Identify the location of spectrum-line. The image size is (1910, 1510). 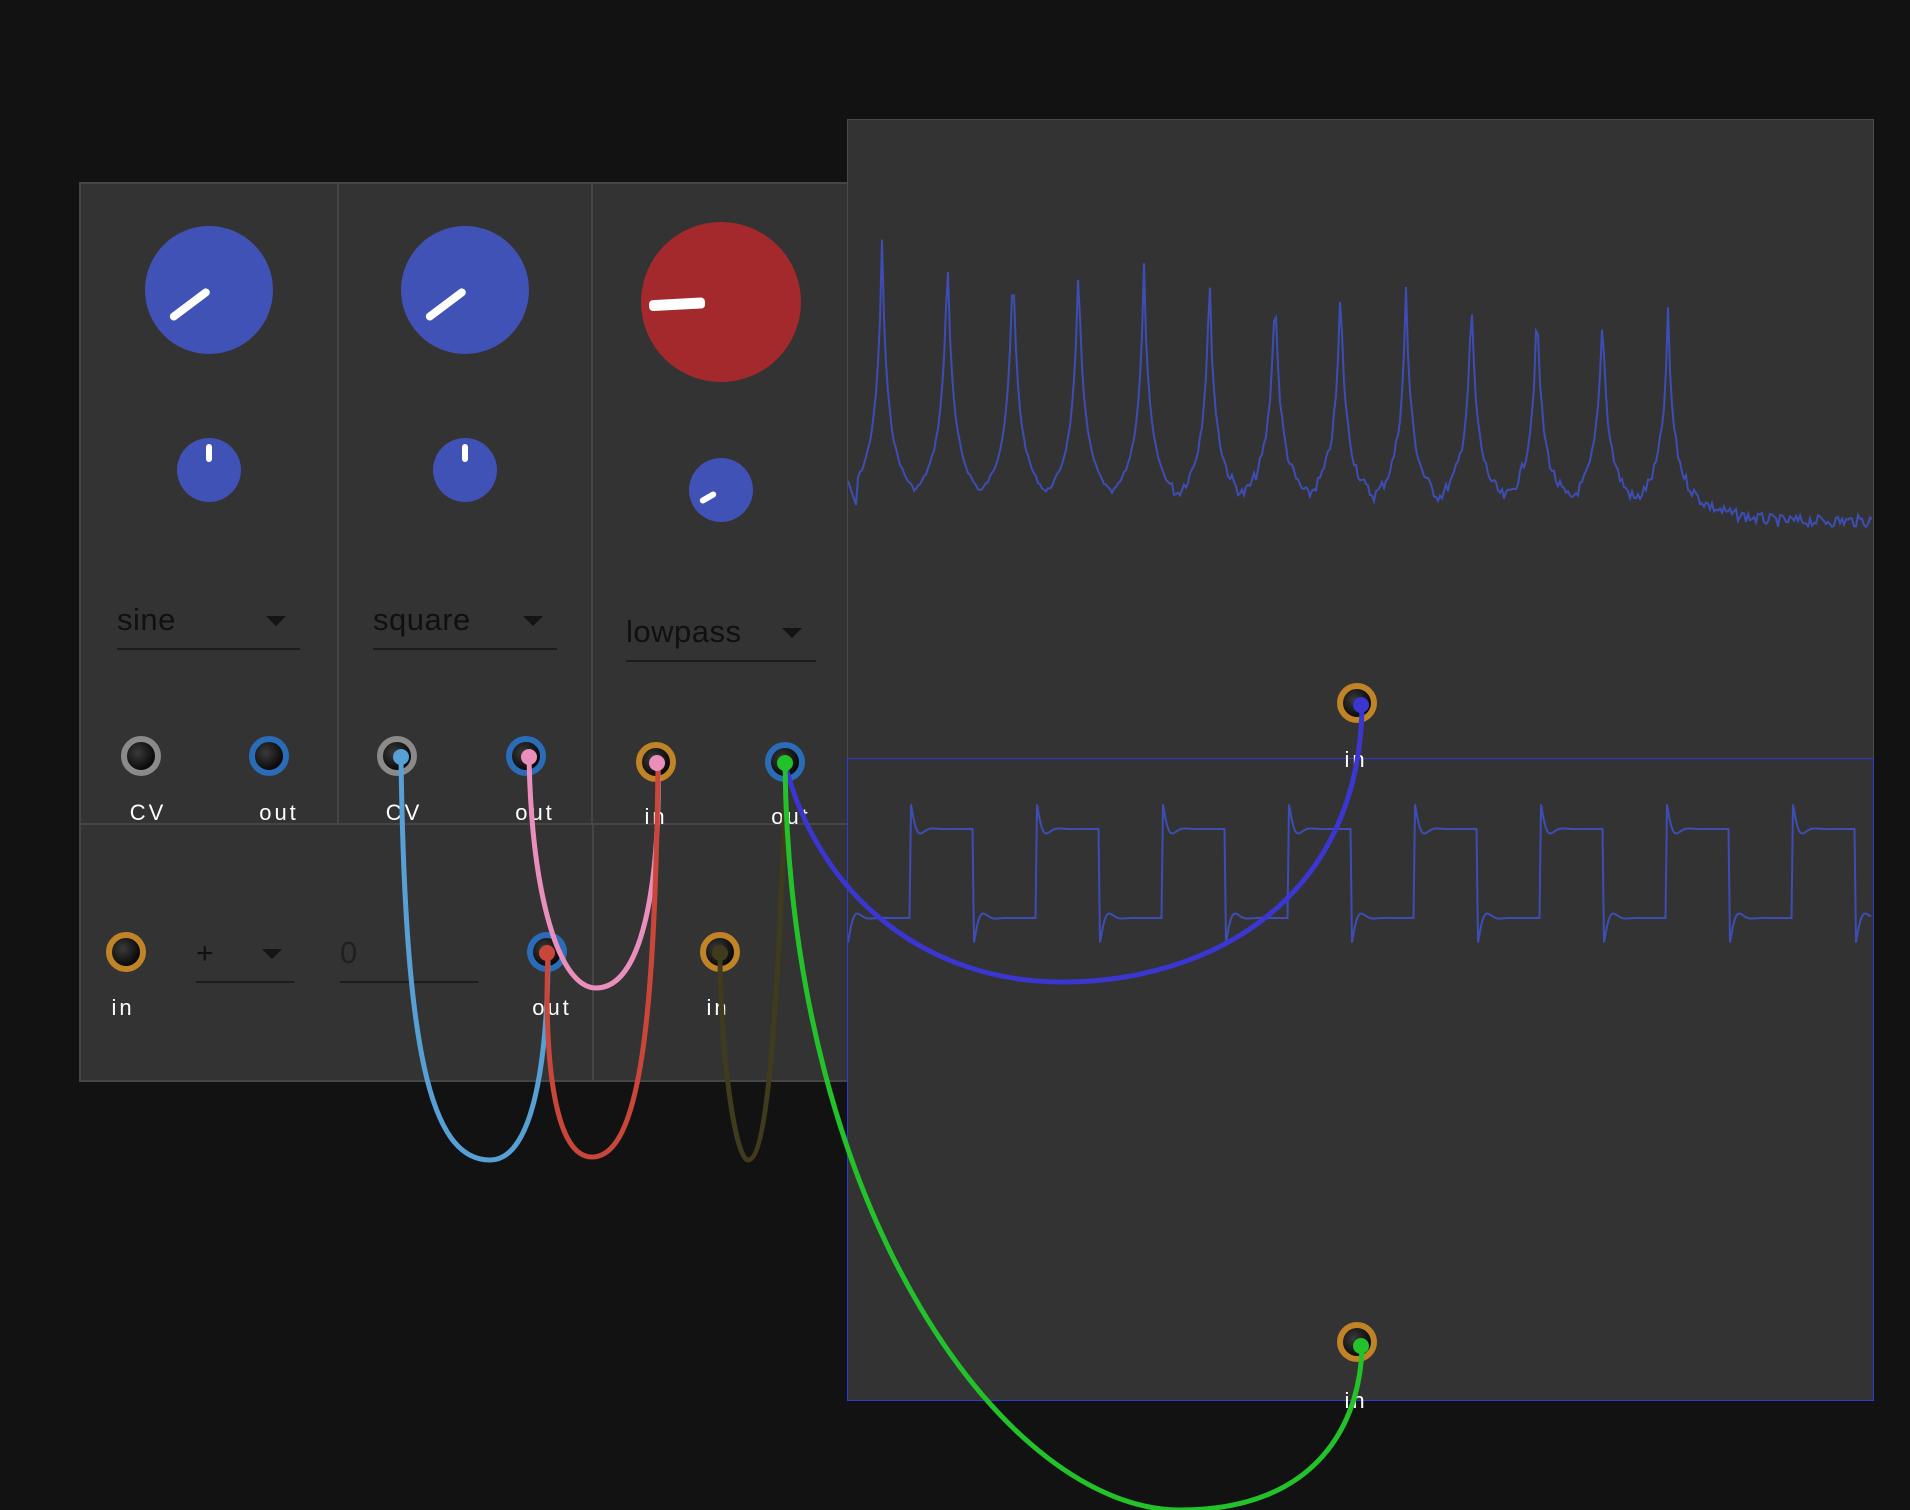
(1360, 384).